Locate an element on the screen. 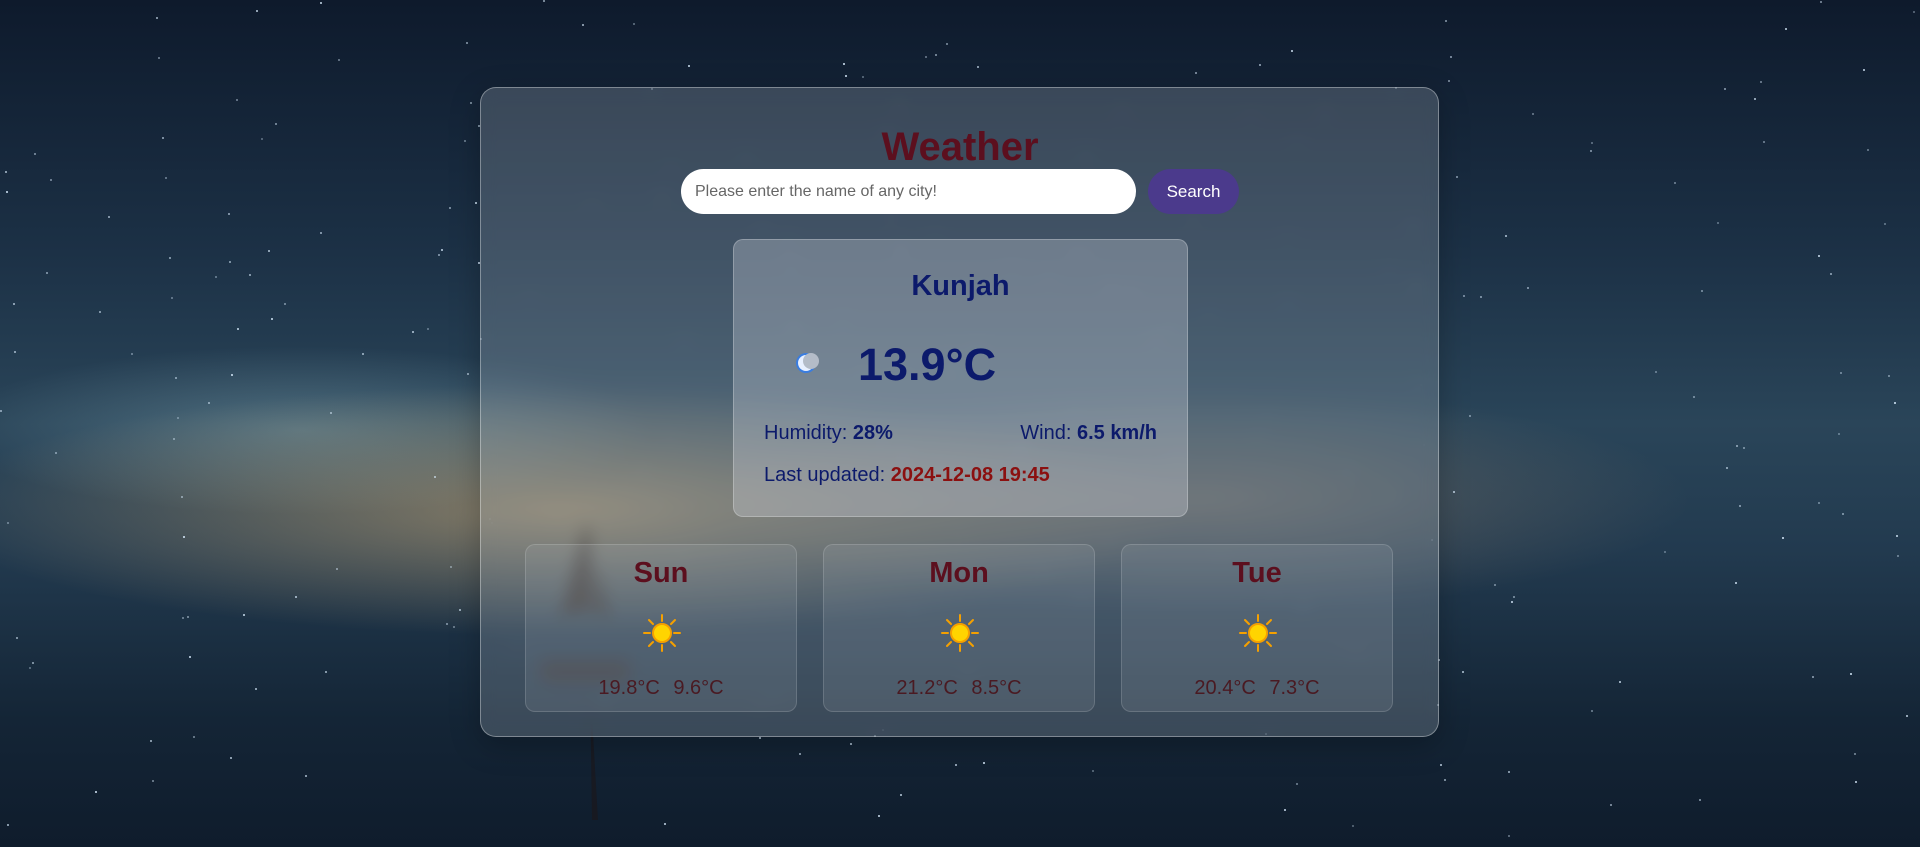 The height and width of the screenshot is (847, 1920). forecast-card-mon: Mon 21.2°C 8.5°C is located at coordinates (959, 628).